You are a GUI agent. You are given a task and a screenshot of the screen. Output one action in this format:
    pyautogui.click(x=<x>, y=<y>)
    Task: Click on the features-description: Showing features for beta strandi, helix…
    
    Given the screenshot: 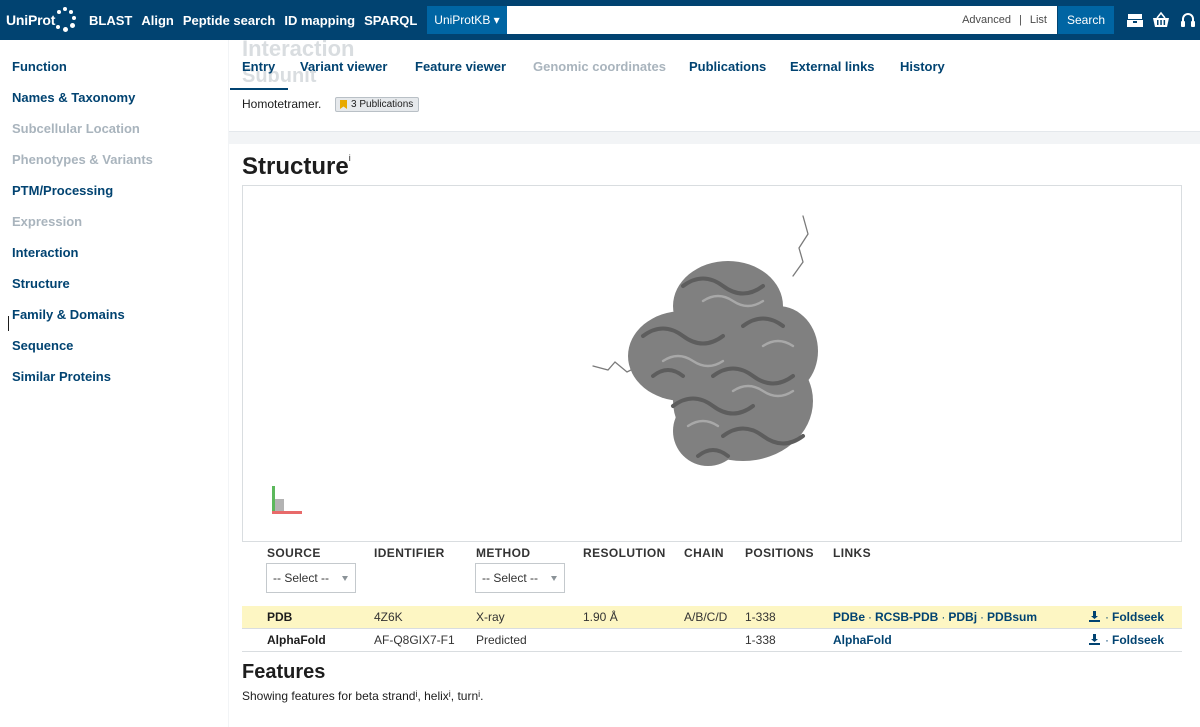 What is the action you would take?
    pyautogui.click(x=363, y=696)
    